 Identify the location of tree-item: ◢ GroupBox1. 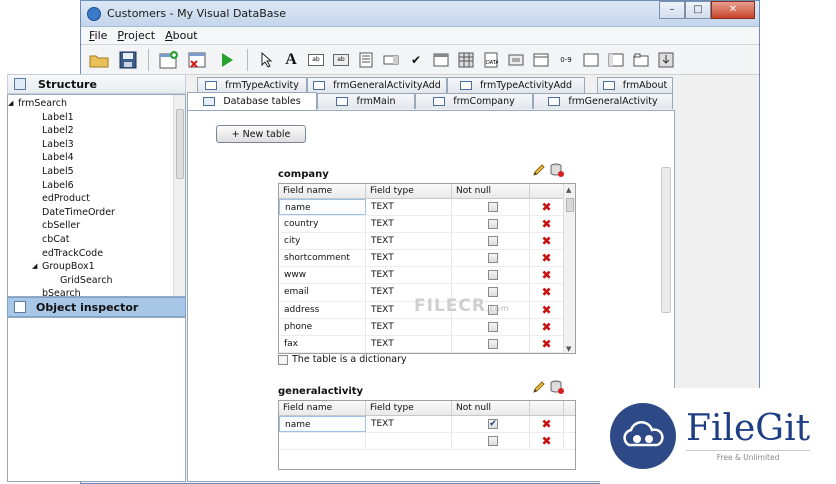
(96, 267).